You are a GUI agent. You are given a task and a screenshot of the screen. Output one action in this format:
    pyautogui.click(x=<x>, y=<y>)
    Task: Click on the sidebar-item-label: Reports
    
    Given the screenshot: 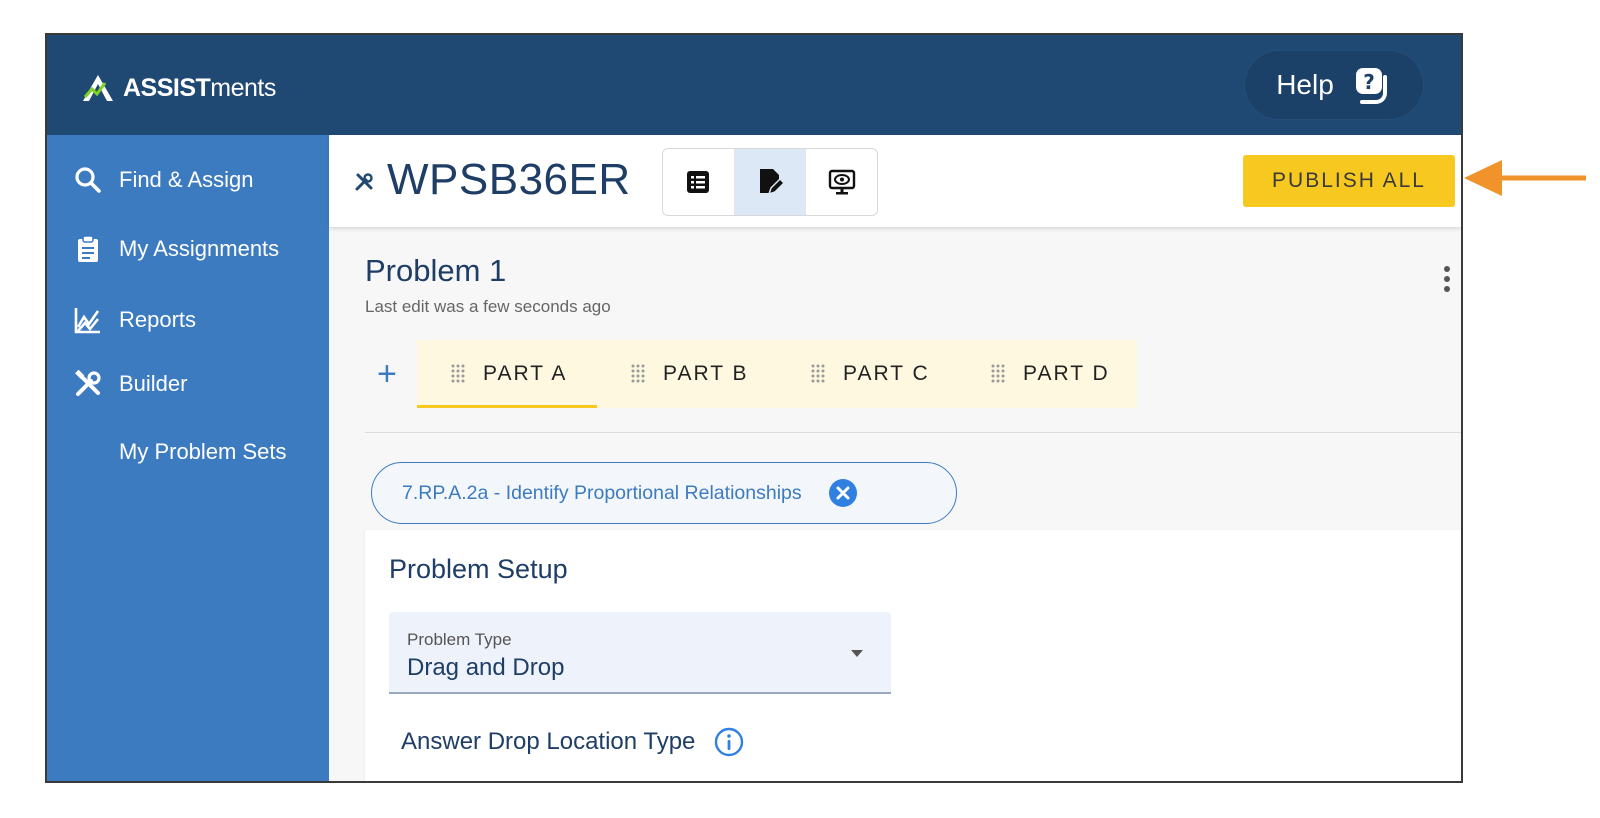 What is the action you would take?
    pyautogui.click(x=158, y=319)
    